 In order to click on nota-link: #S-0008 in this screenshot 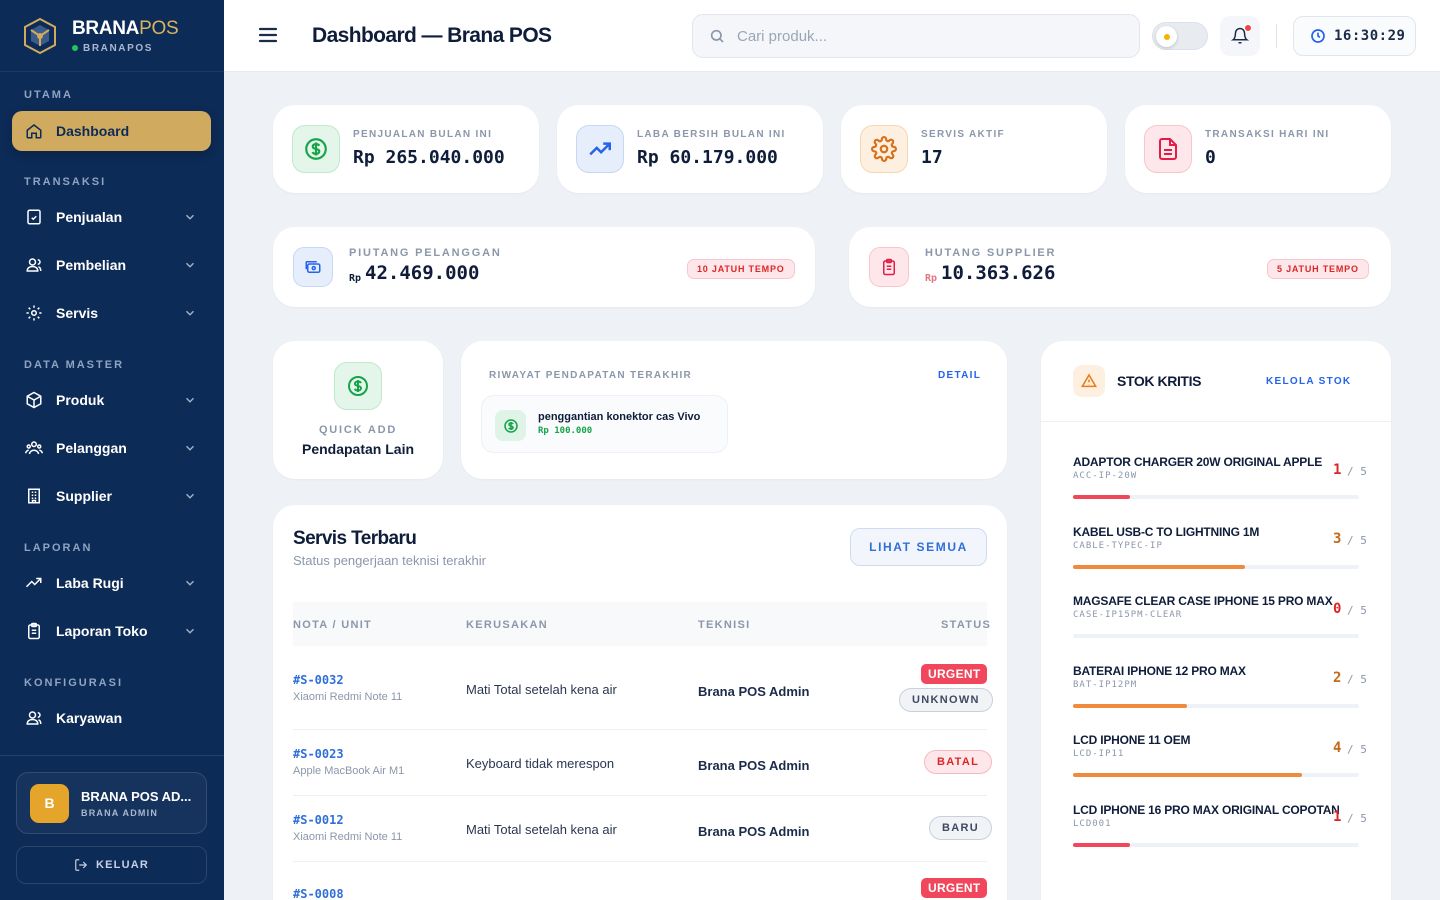, I will do `click(318, 893)`.